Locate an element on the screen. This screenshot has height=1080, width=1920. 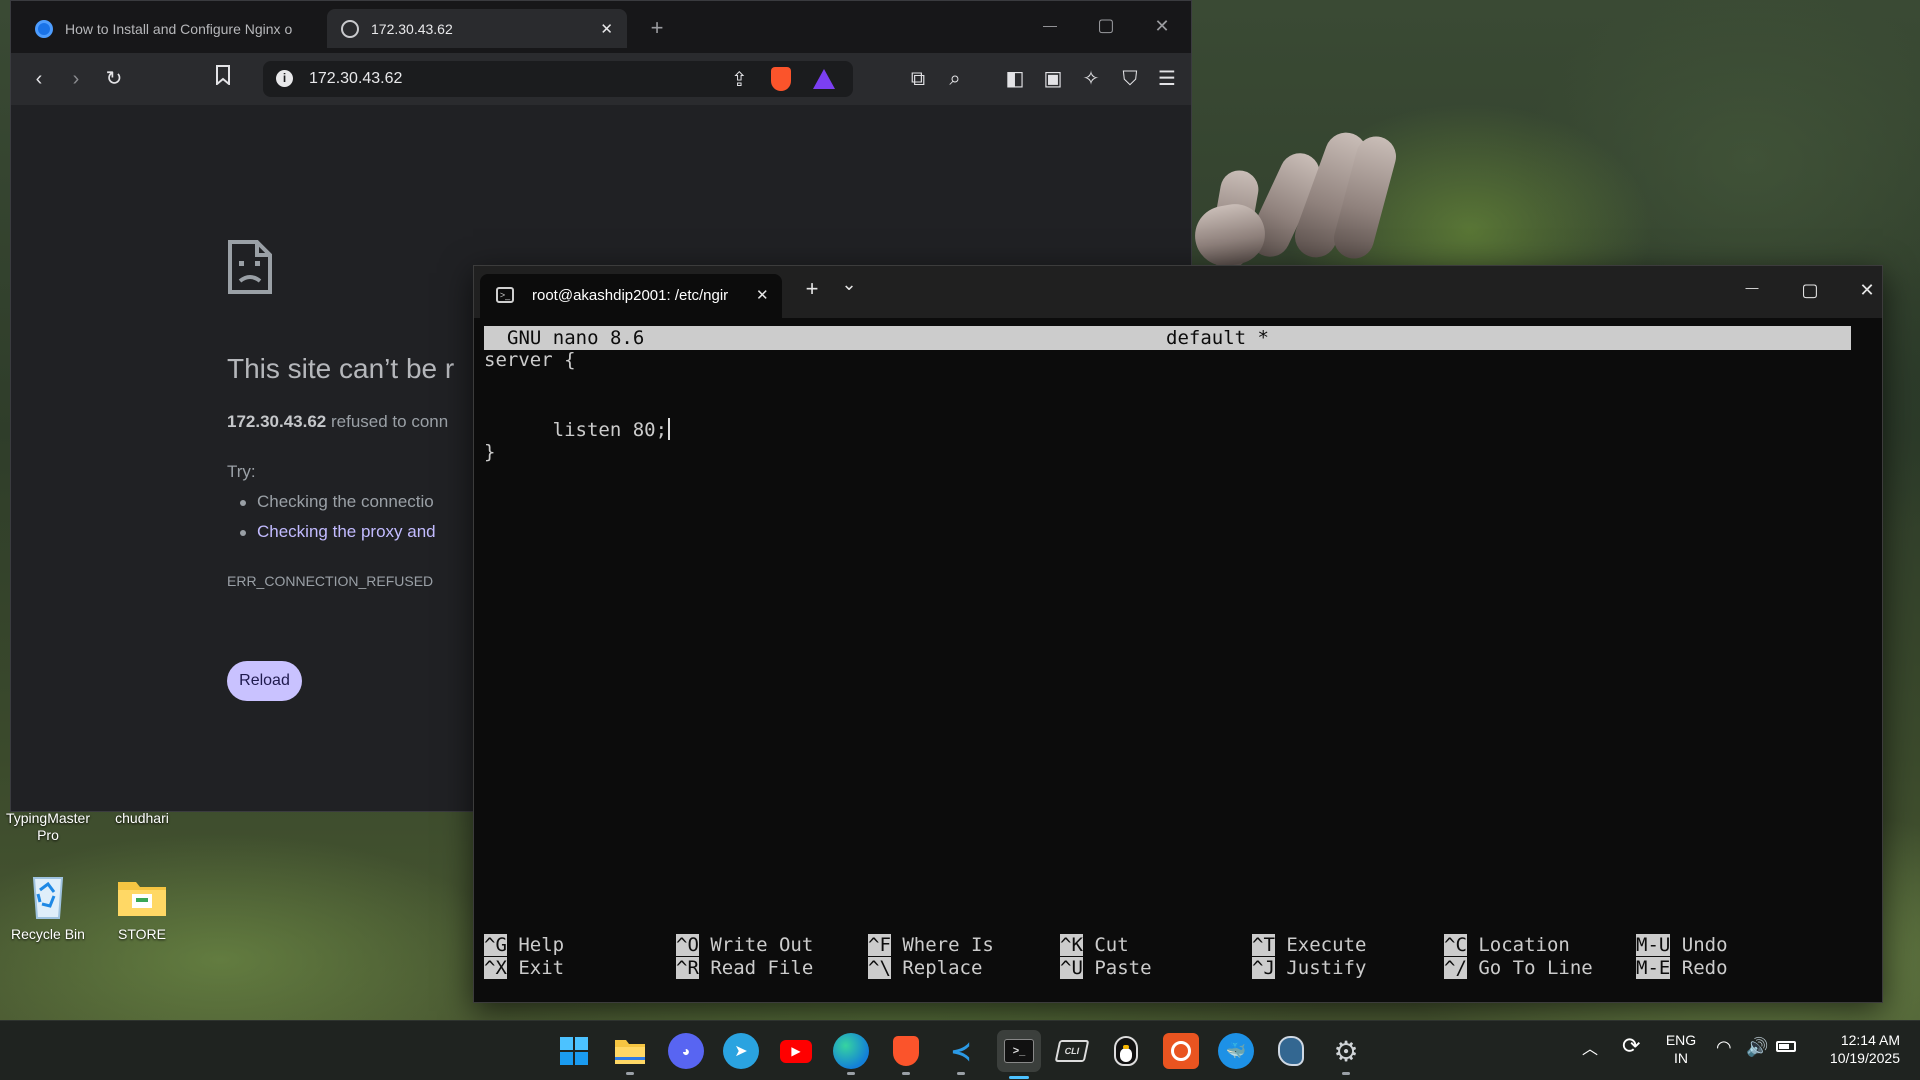
discord-icon: ◕ is located at coordinates (686, 1051).